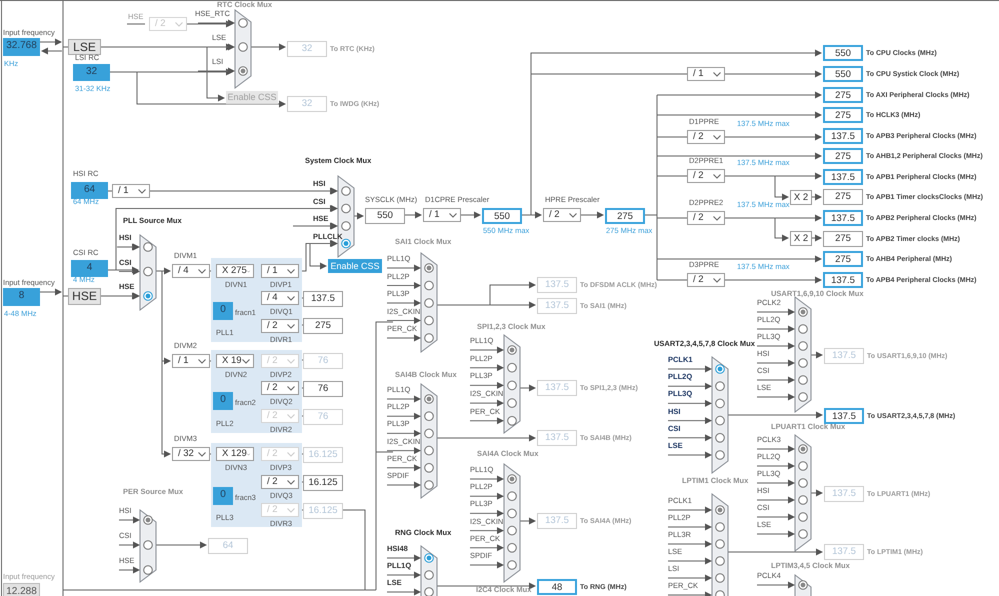 The width and height of the screenshot is (999, 596). What do you see at coordinates (21, 297) in the screenshot?
I see `frequency-input: 8` at bounding box center [21, 297].